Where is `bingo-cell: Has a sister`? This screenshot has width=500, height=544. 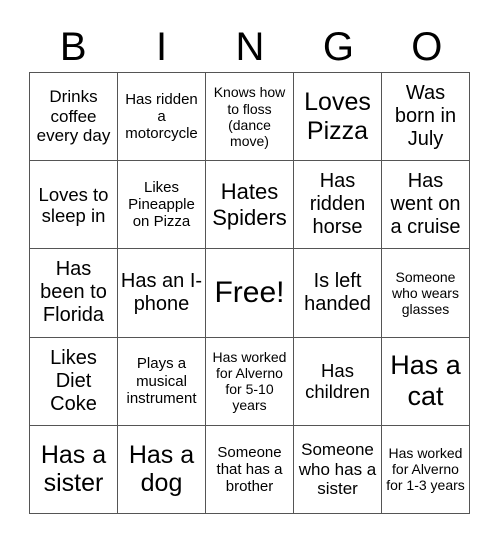 bingo-cell: Has a sister is located at coordinates (74, 469).